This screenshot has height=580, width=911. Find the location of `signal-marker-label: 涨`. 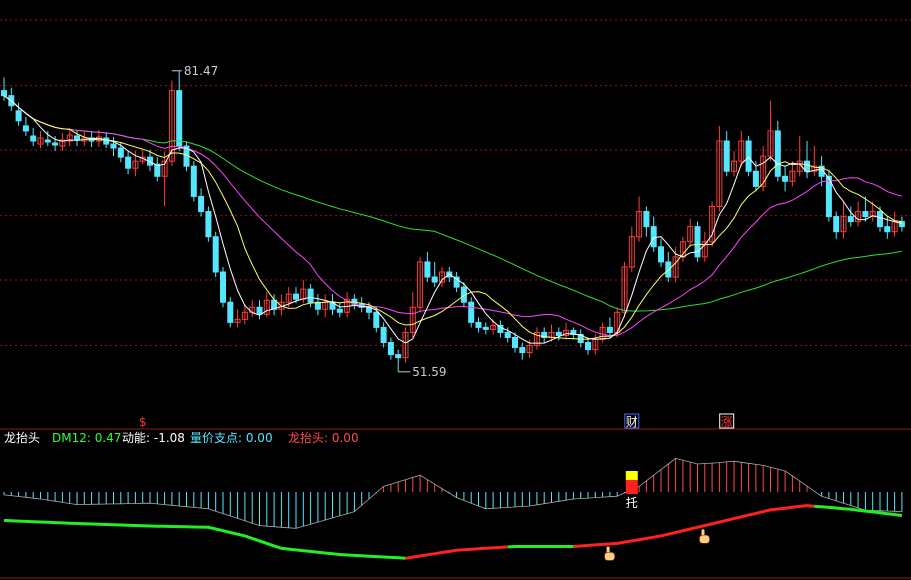

signal-marker-label: 涨 is located at coordinates (727, 421).